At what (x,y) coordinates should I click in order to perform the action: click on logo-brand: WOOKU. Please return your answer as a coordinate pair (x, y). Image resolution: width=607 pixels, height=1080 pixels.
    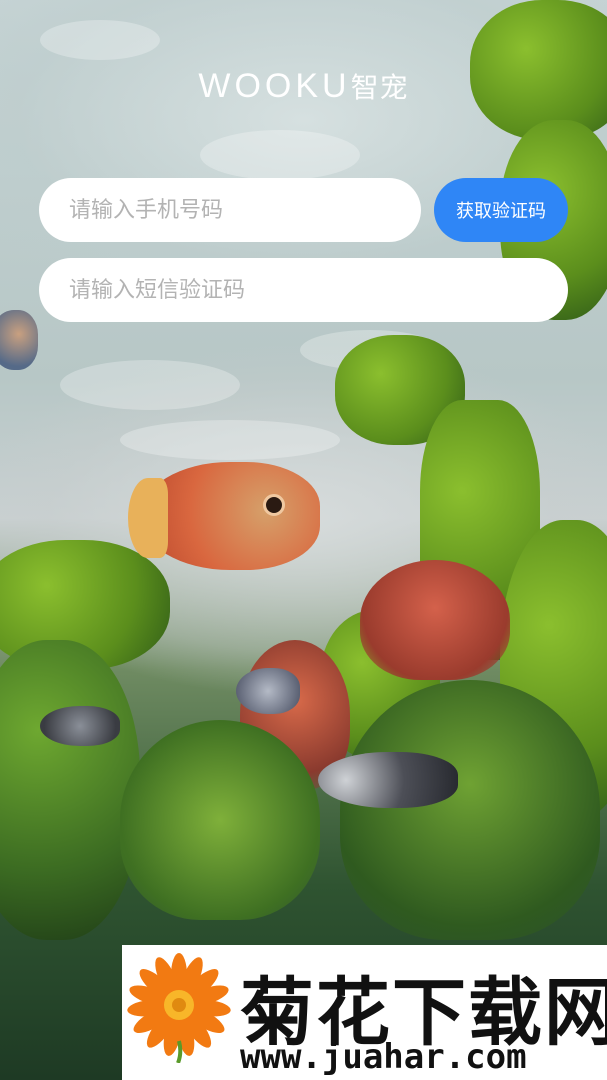
    Looking at the image, I should click on (274, 86).